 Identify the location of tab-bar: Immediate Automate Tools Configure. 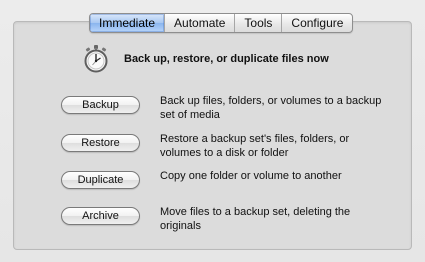
(221, 23).